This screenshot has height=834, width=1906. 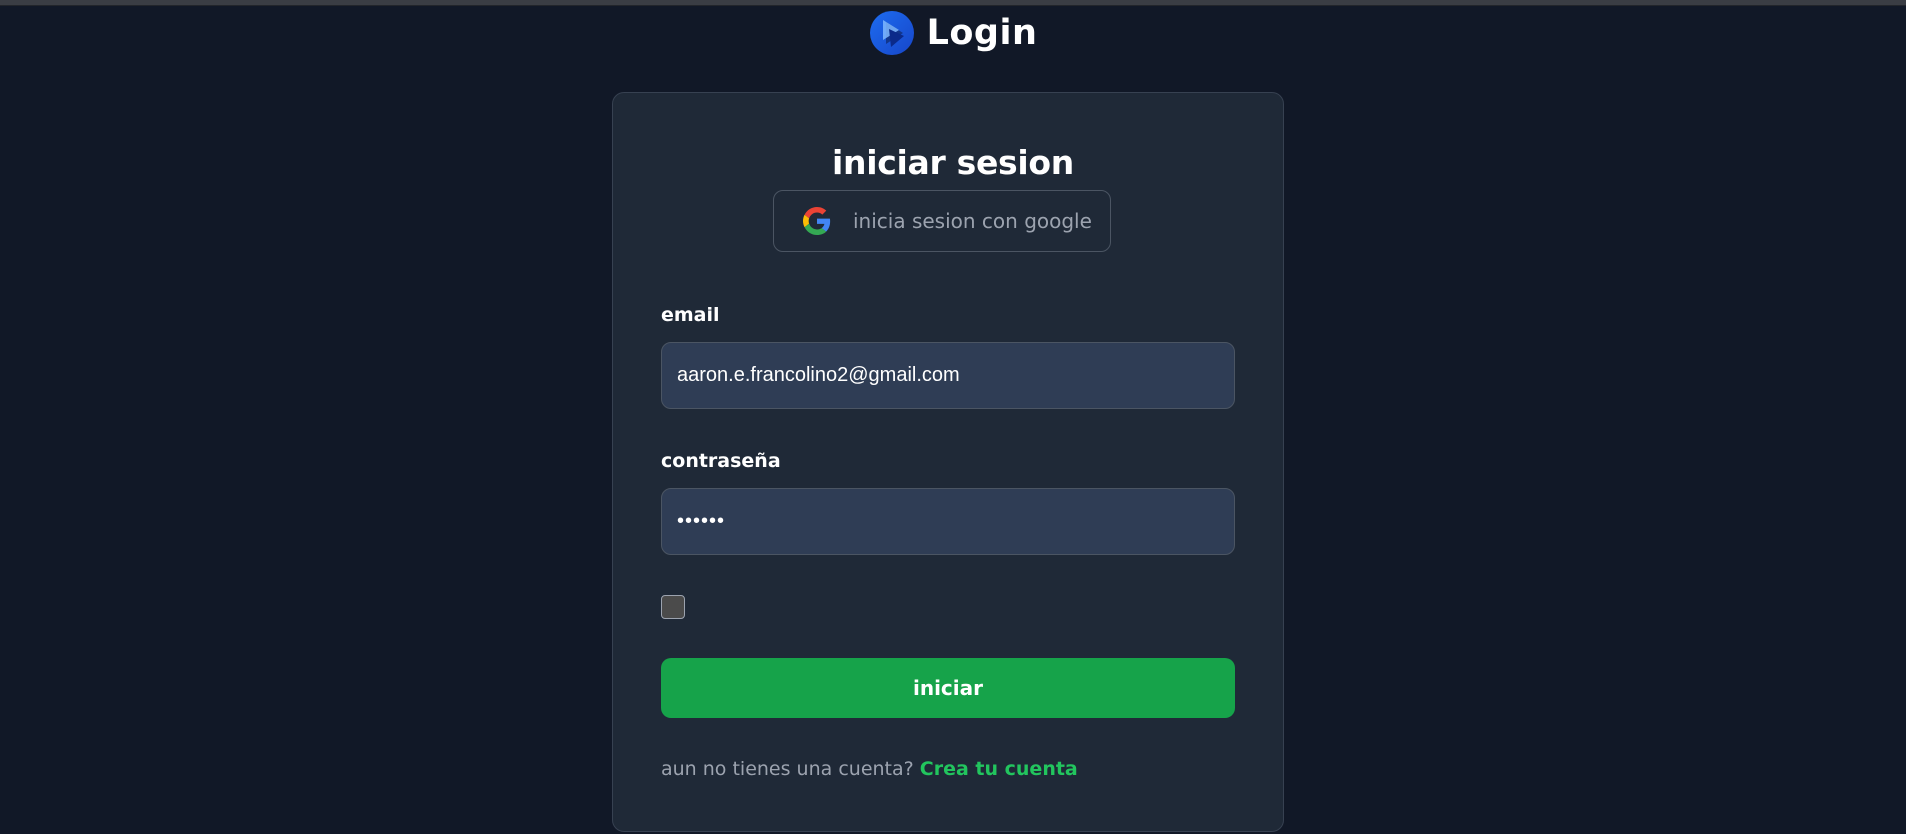 I want to click on email-field, so click(x=948, y=375).